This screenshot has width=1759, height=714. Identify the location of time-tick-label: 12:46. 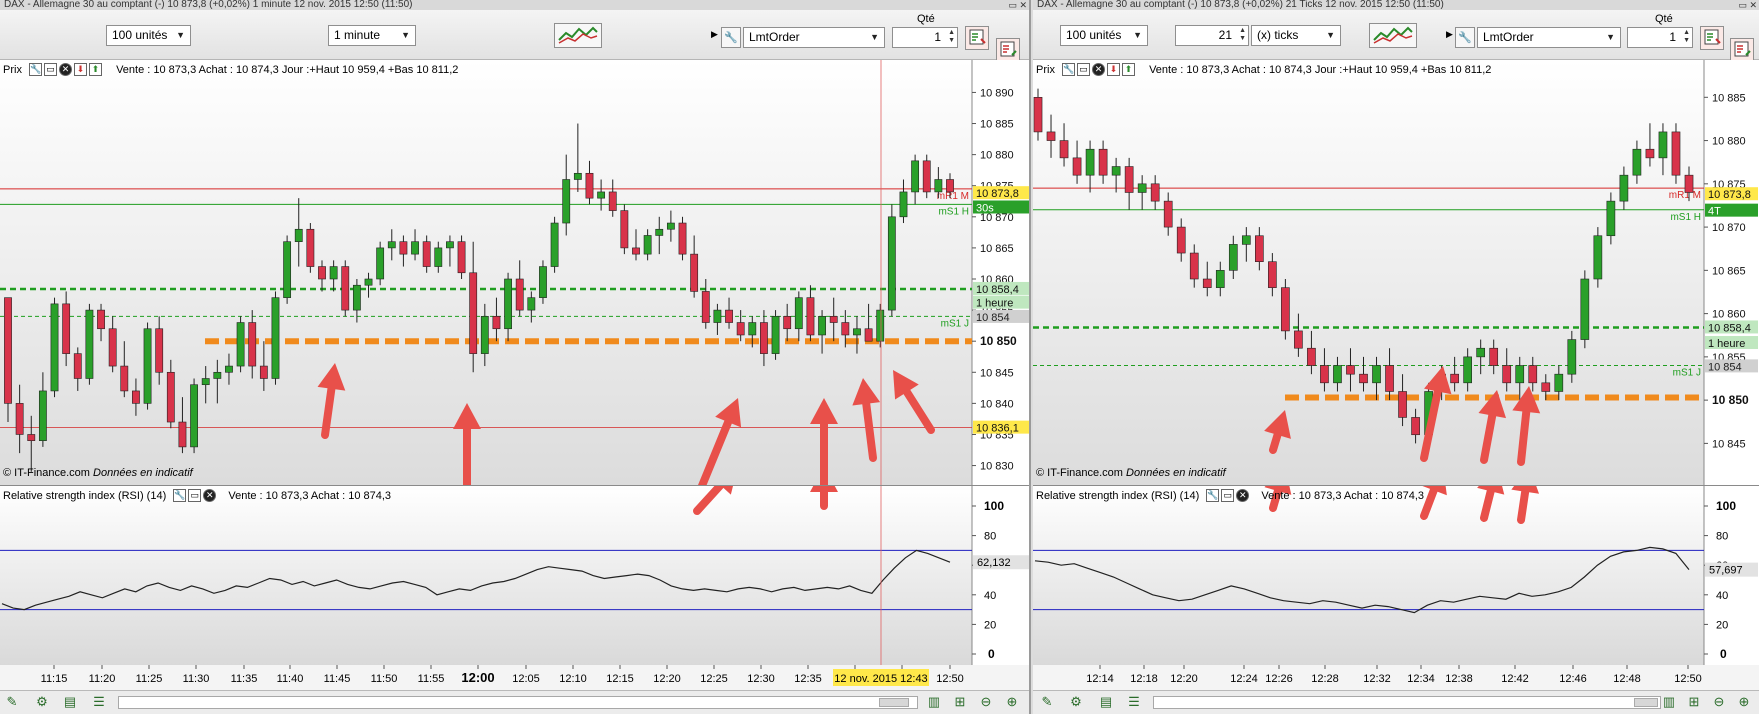
(1573, 679).